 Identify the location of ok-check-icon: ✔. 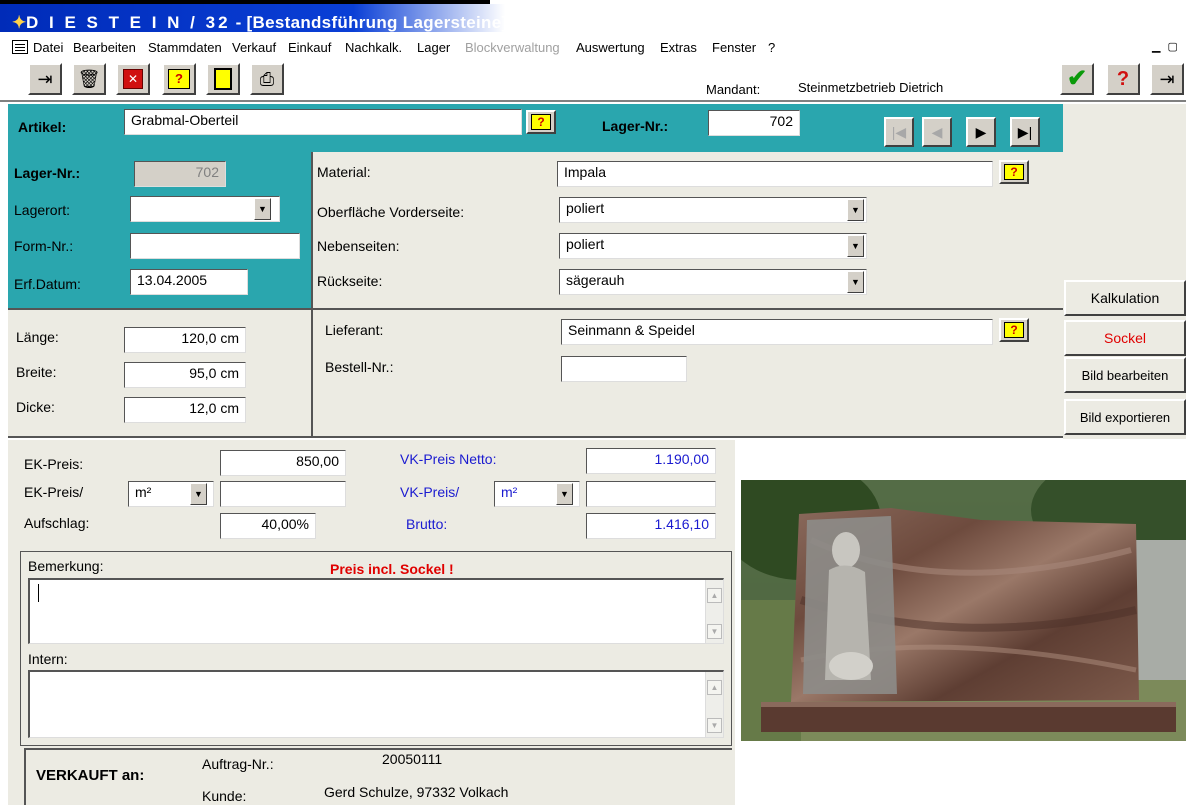
(1077, 78).